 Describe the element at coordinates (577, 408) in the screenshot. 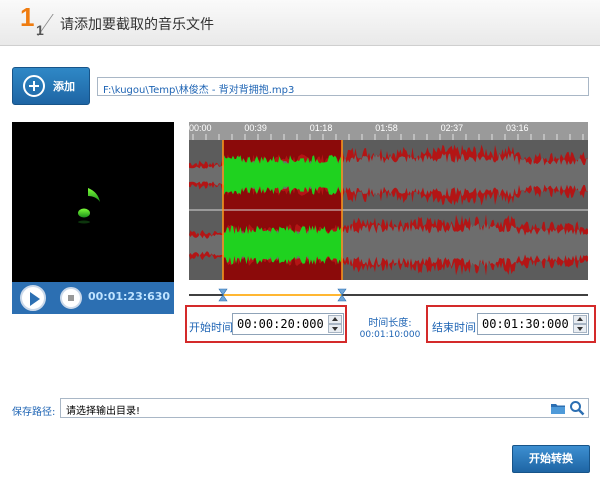

I see `search-icon` at that location.